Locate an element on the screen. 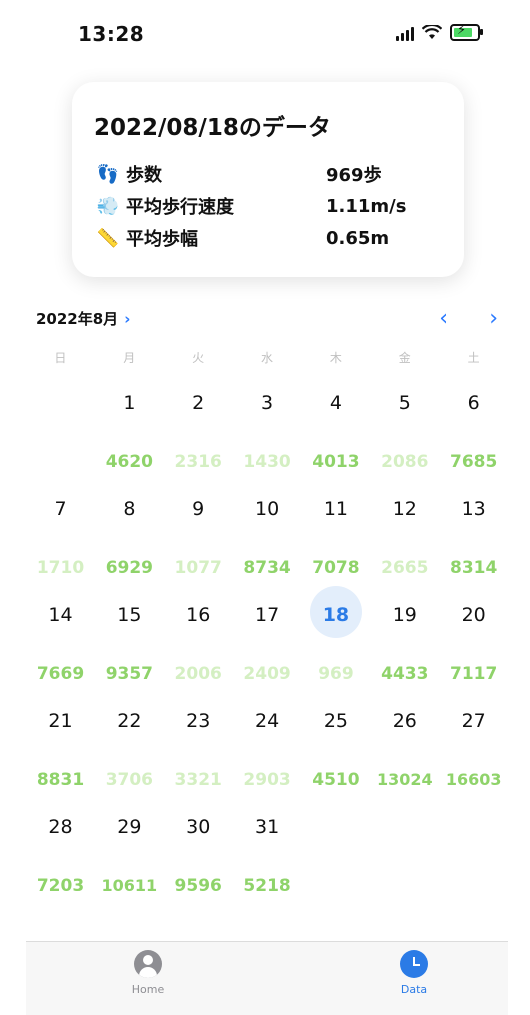  day-number: 9 is located at coordinates (198, 509).